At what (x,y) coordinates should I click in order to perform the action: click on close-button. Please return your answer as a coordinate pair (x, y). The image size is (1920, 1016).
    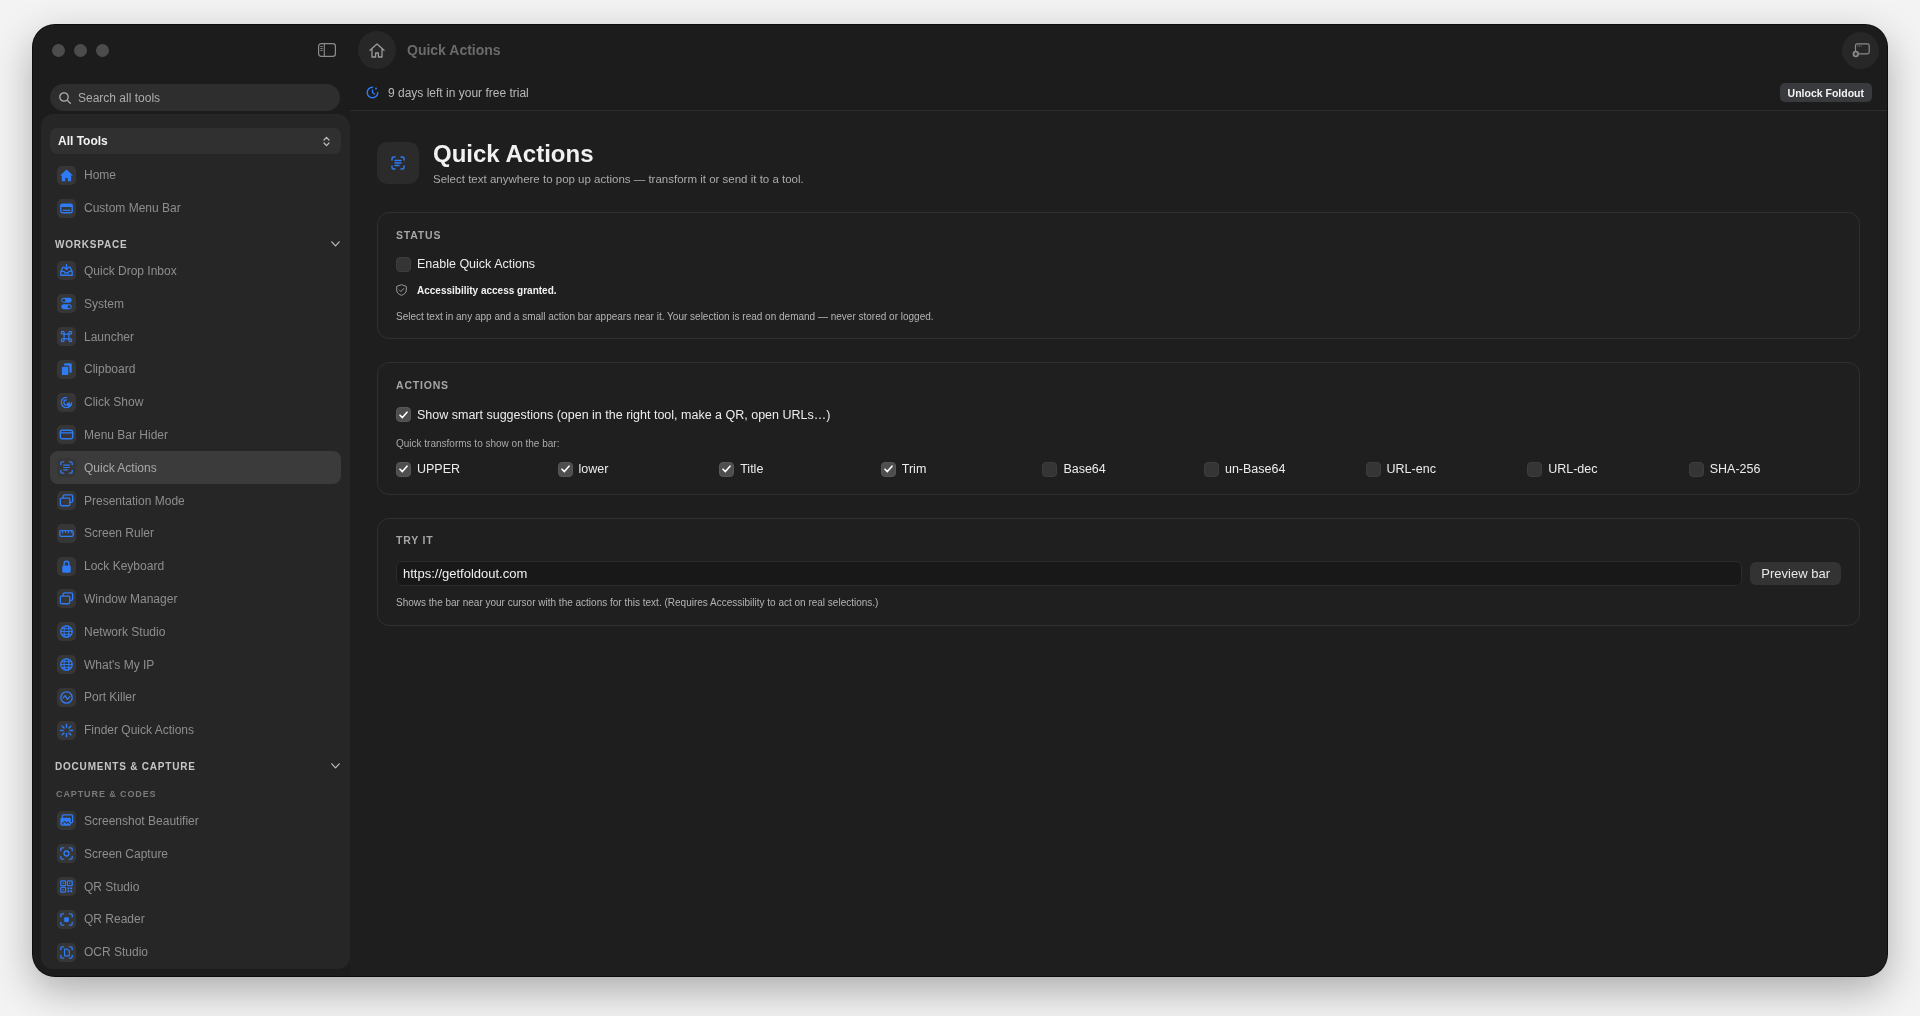
    Looking at the image, I should click on (58, 50).